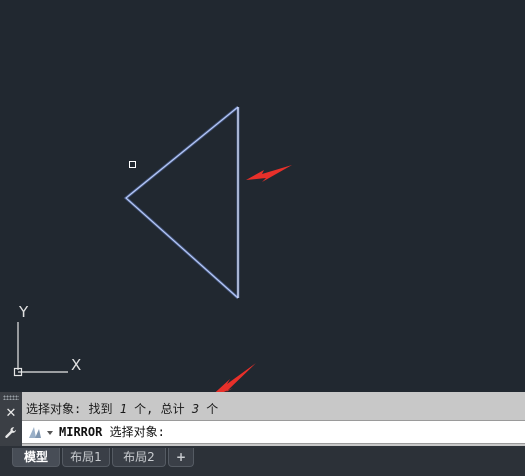 The image size is (525, 476). I want to click on triangle-object, so click(181, 202).